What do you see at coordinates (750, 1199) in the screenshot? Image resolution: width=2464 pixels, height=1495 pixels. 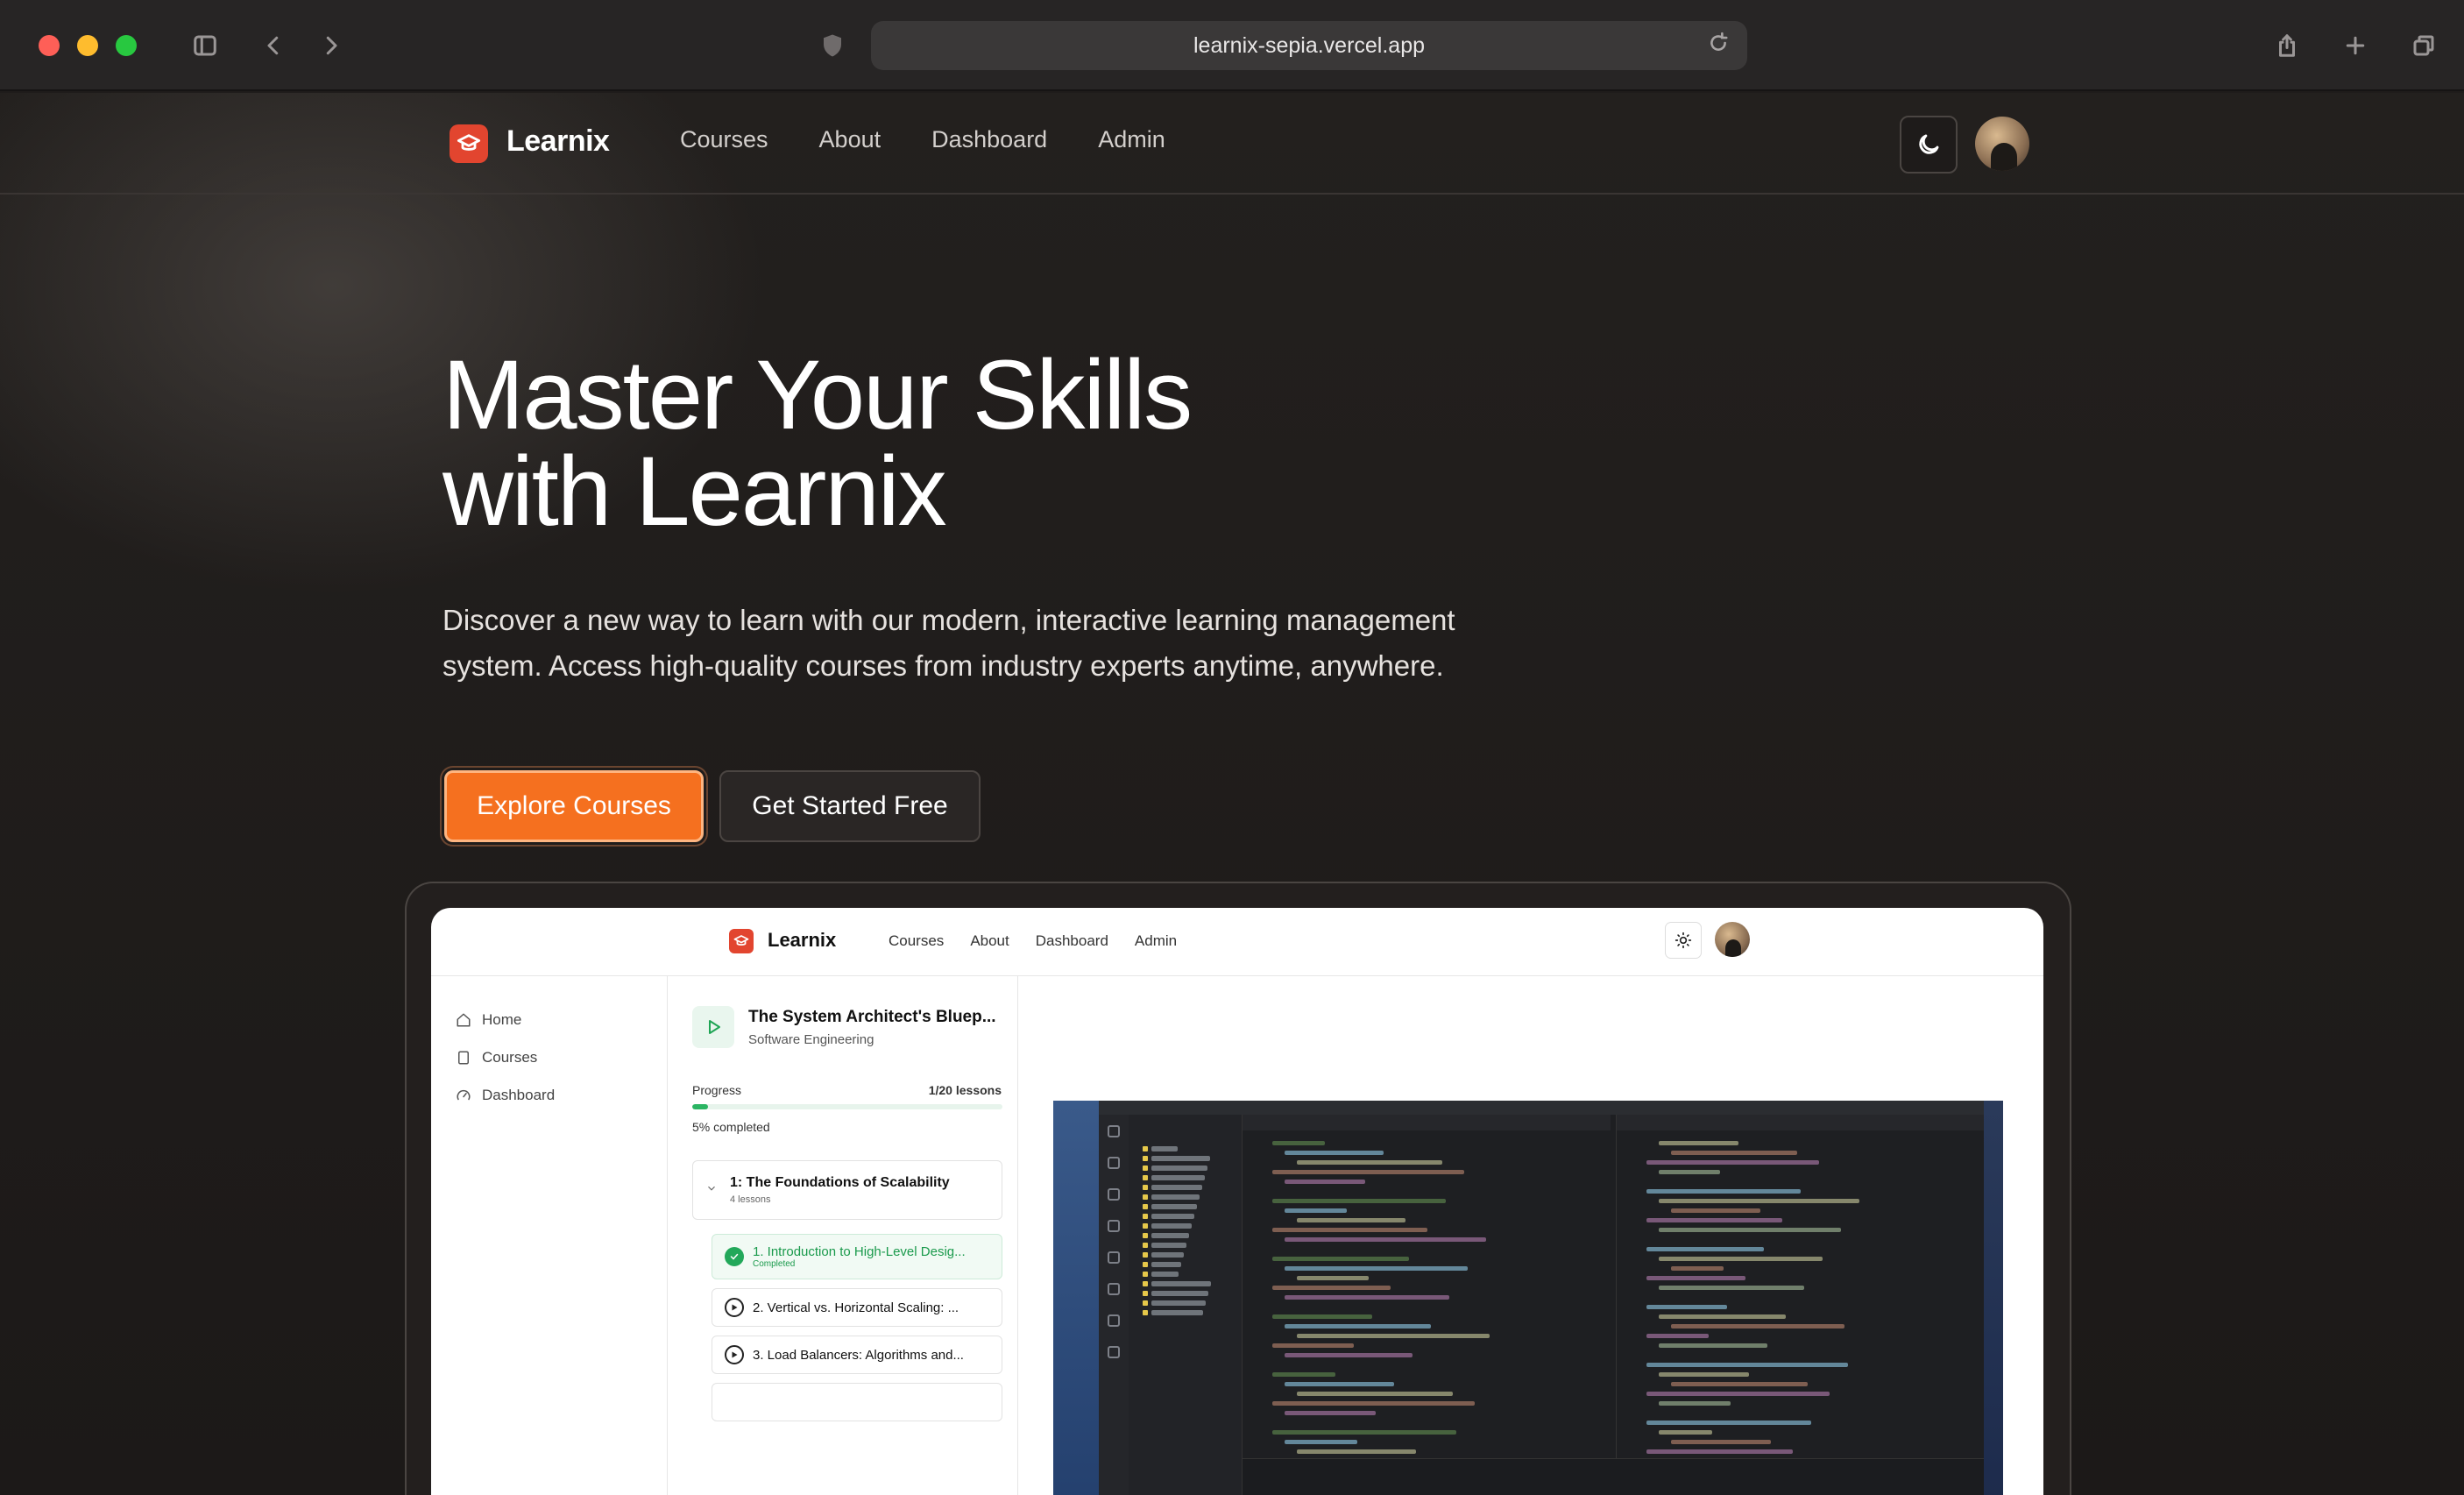 I see `preview-module-subtitle: 4 lessons` at bounding box center [750, 1199].